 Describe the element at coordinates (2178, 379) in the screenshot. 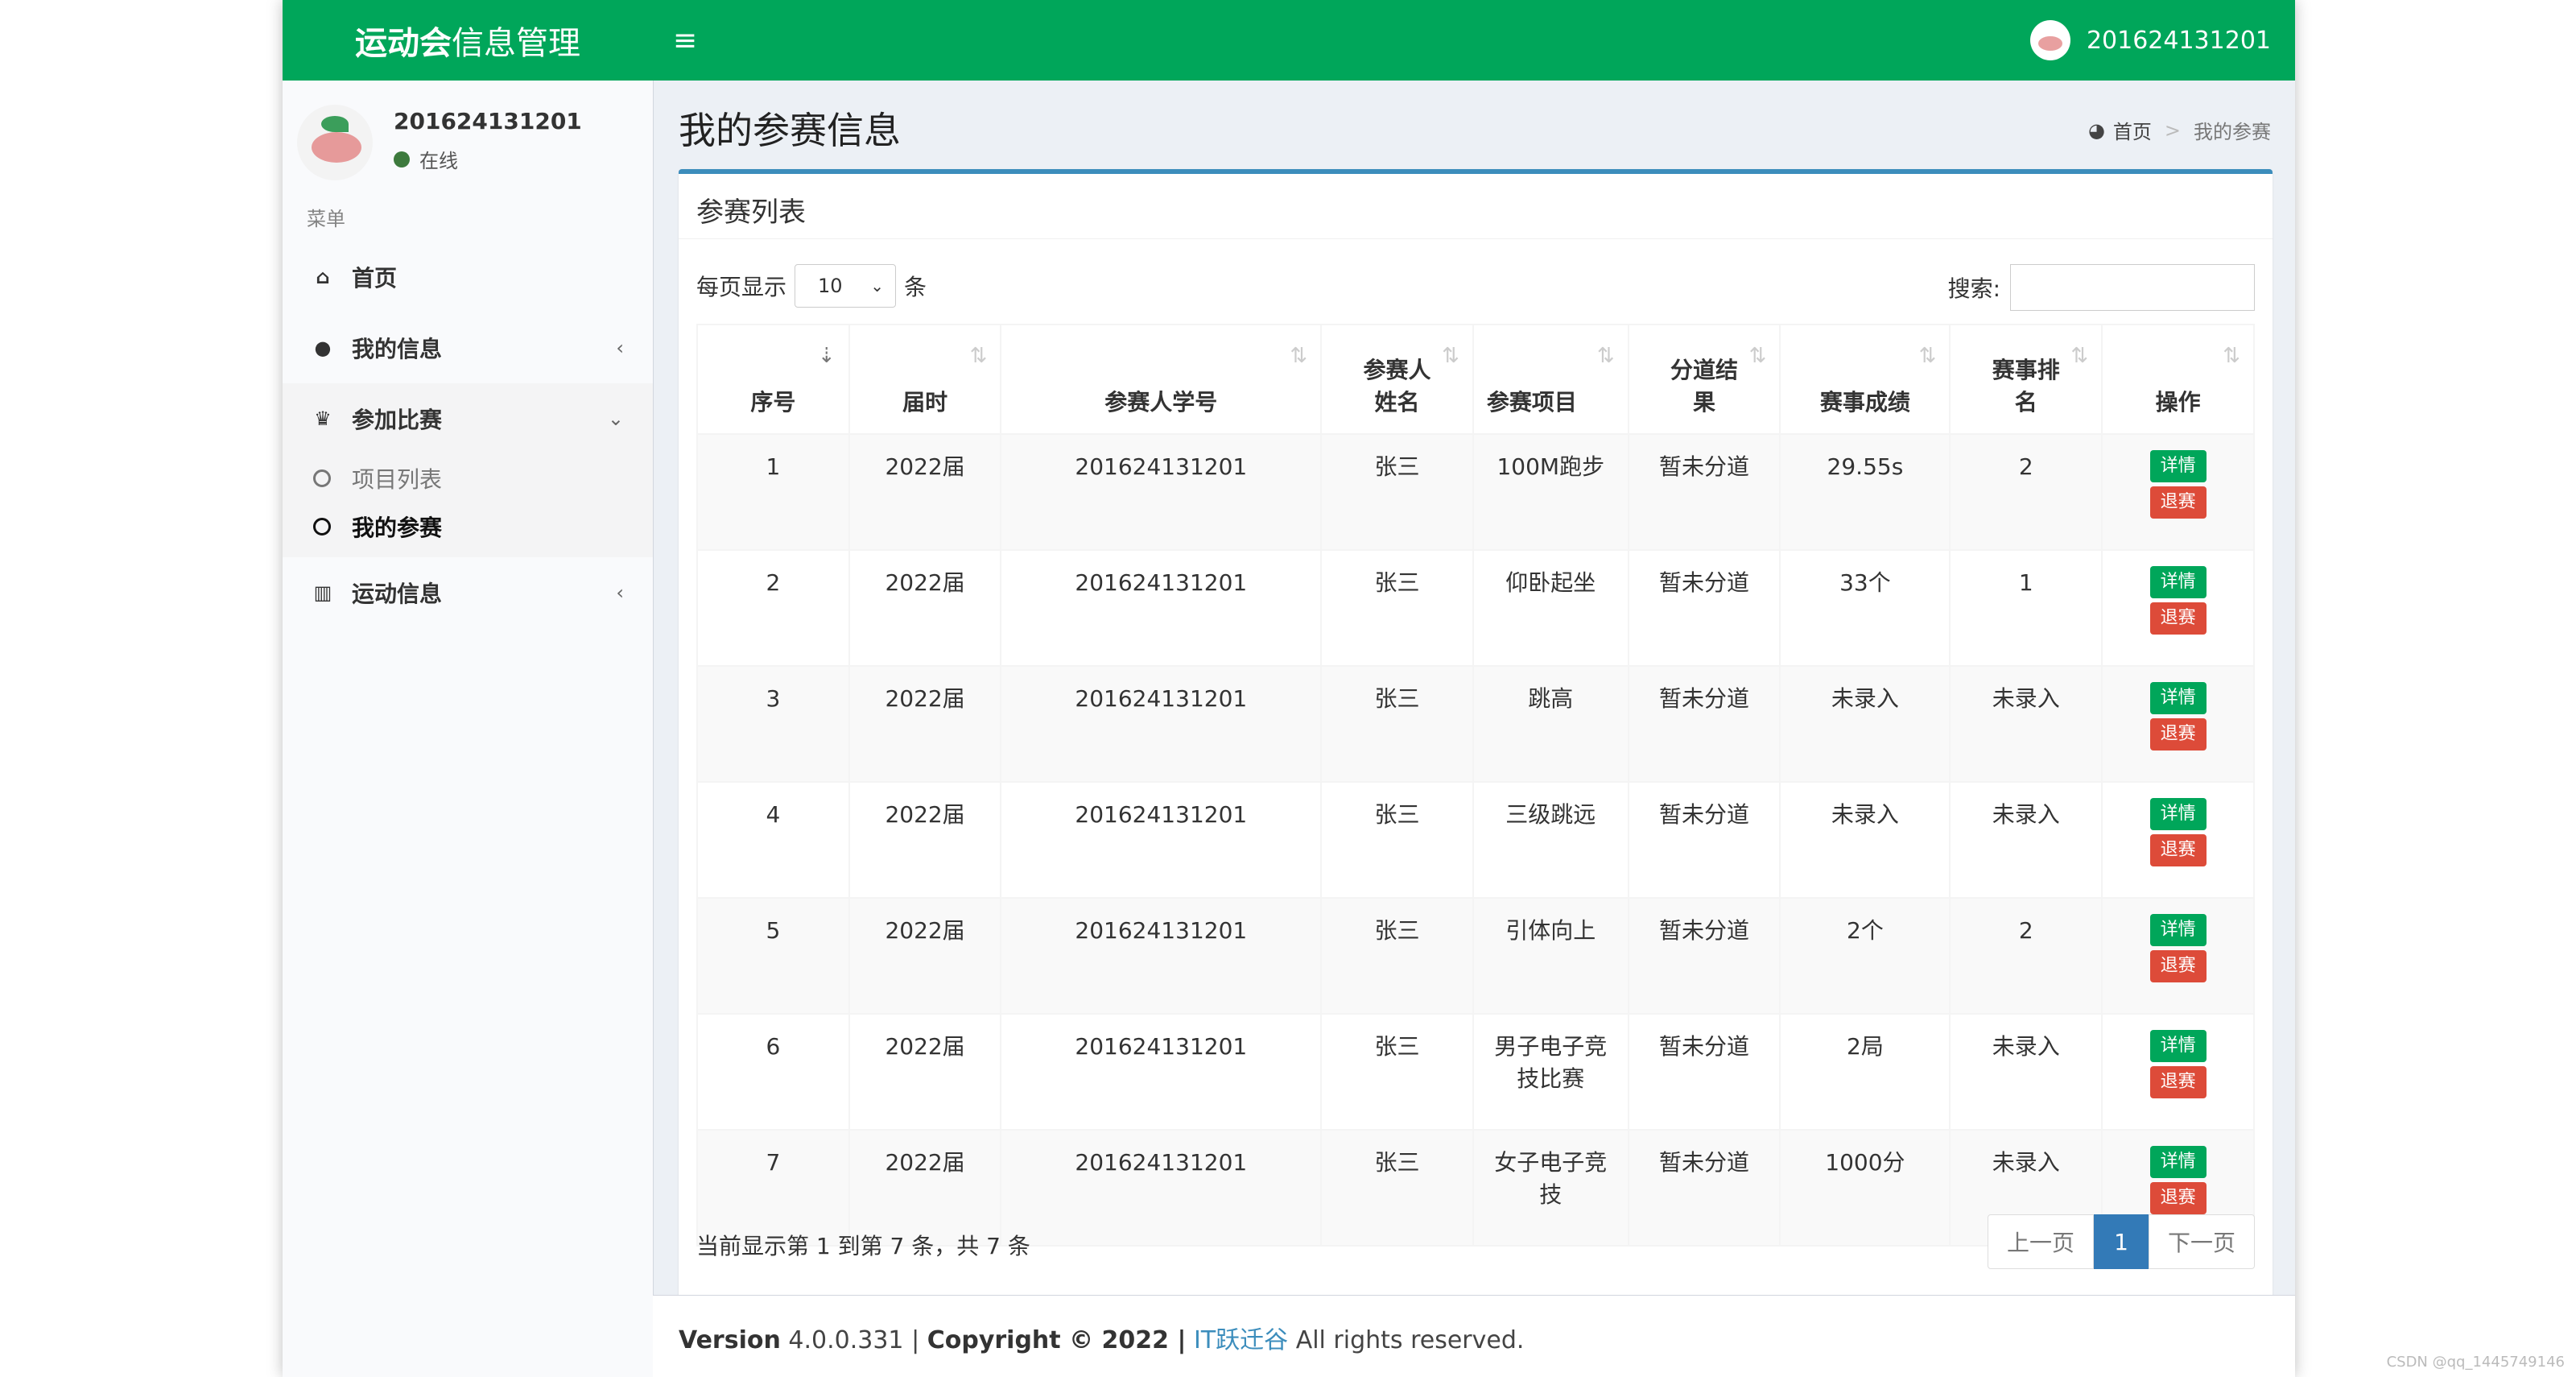

I see `column-header: ⇅ 操作` at that location.